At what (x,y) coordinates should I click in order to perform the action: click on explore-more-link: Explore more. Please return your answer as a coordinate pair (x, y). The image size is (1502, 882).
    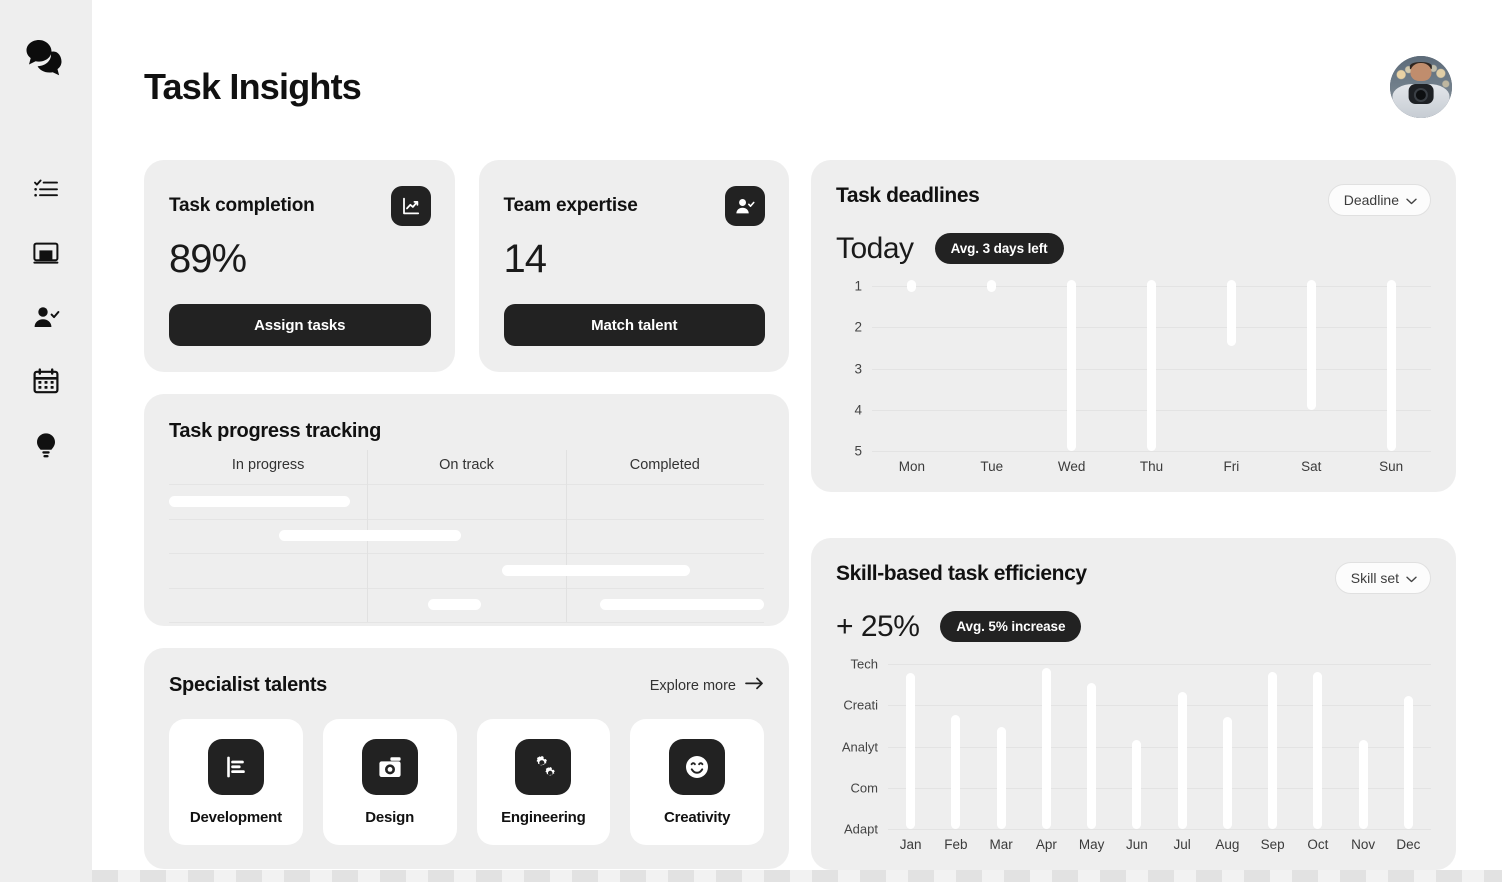
    Looking at the image, I should click on (707, 685).